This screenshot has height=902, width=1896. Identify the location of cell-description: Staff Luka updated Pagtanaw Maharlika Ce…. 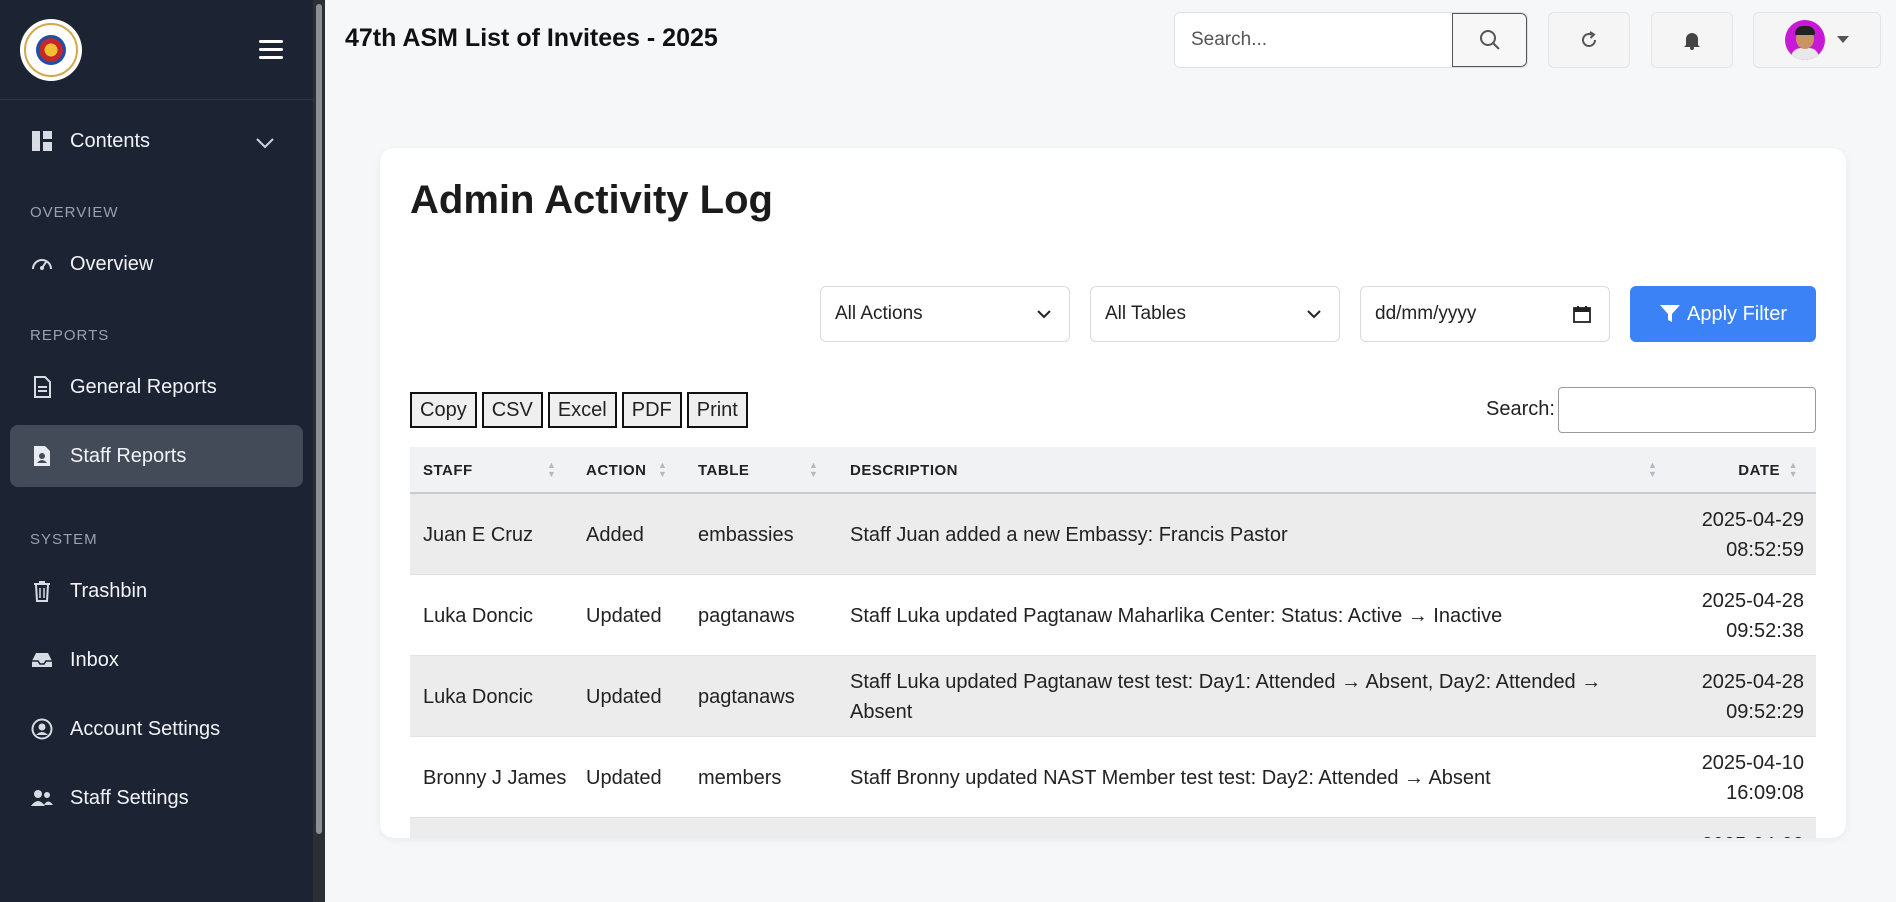
(1176, 615).